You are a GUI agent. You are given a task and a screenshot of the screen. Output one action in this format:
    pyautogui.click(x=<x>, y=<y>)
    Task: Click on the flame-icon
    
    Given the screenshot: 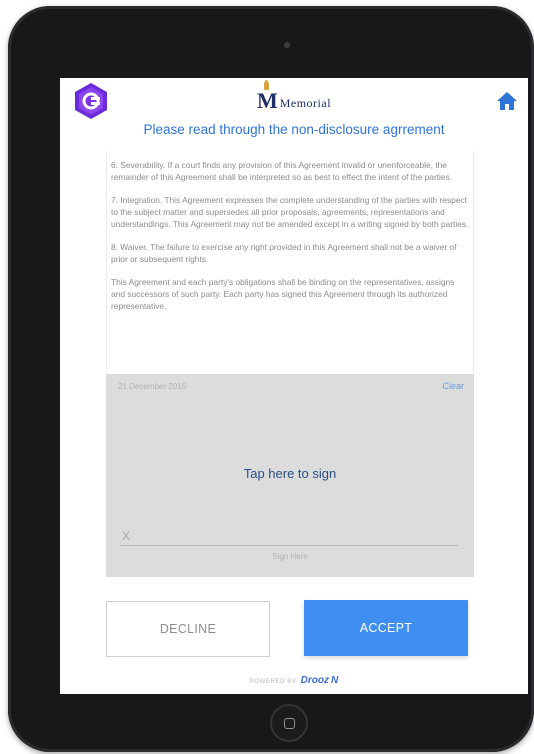 What is the action you would take?
    pyautogui.click(x=266, y=85)
    